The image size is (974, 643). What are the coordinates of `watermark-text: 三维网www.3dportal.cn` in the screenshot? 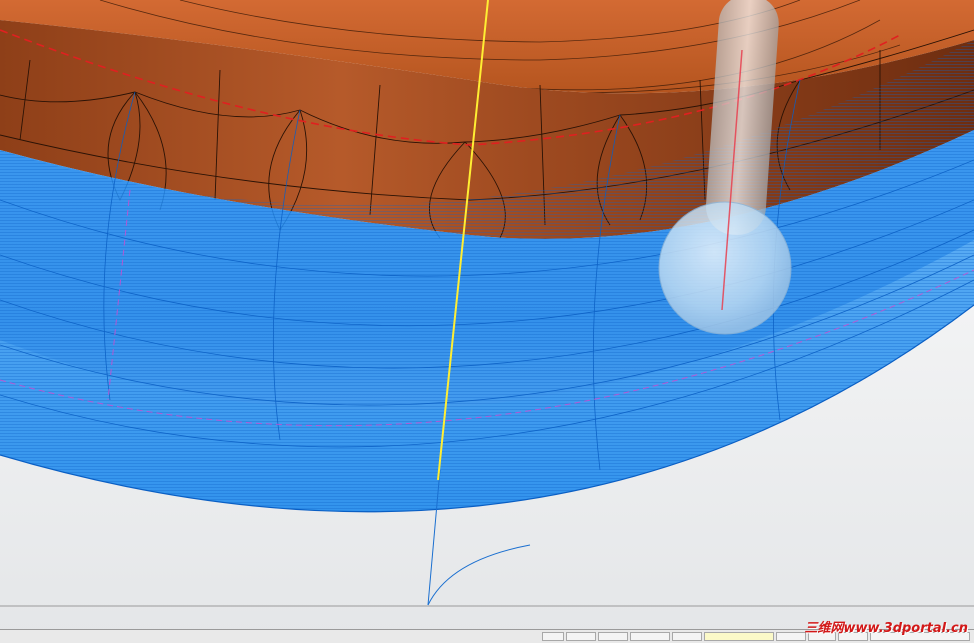 It's located at (886, 628).